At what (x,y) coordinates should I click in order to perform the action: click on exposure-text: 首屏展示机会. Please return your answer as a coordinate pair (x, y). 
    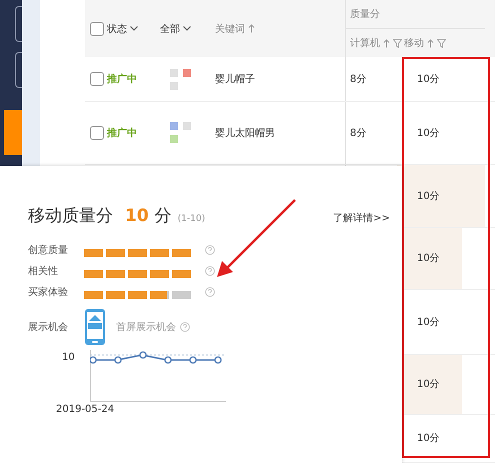
    Looking at the image, I should click on (146, 327).